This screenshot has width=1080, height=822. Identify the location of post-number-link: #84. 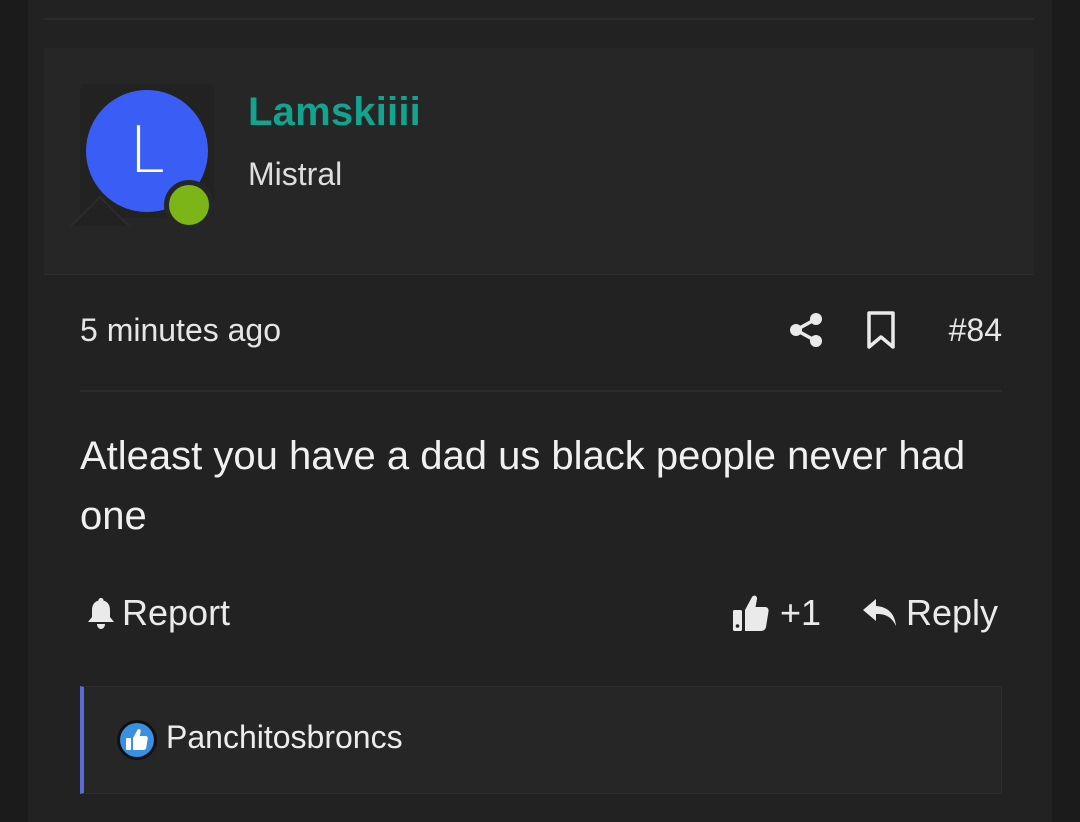
(975, 330).